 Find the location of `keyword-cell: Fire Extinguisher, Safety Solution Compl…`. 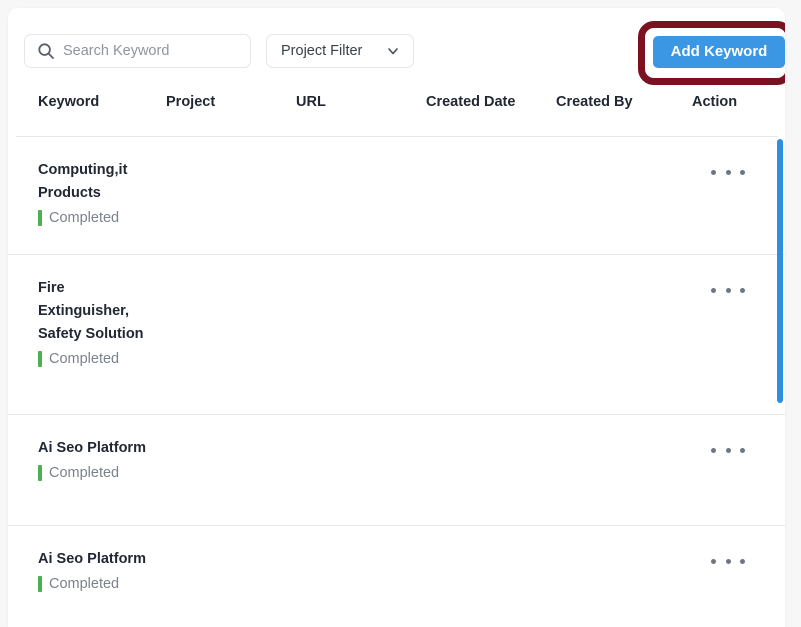

keyword-cell: Fire Extinguisher, Safety Solution Compl… is located at coordinates (94, 322).